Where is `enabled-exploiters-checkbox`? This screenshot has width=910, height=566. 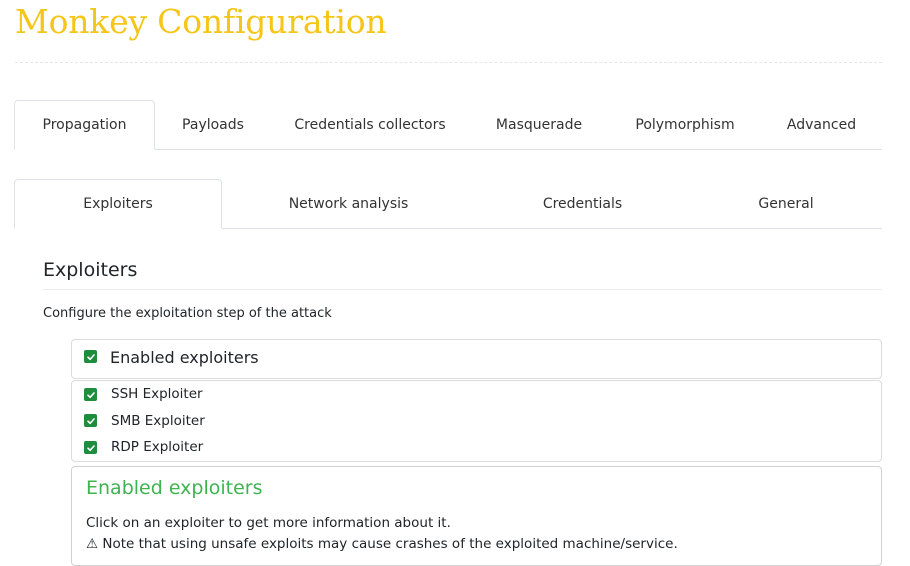
enabled-exploiters-checkbox is located at coordinates (90, 356).